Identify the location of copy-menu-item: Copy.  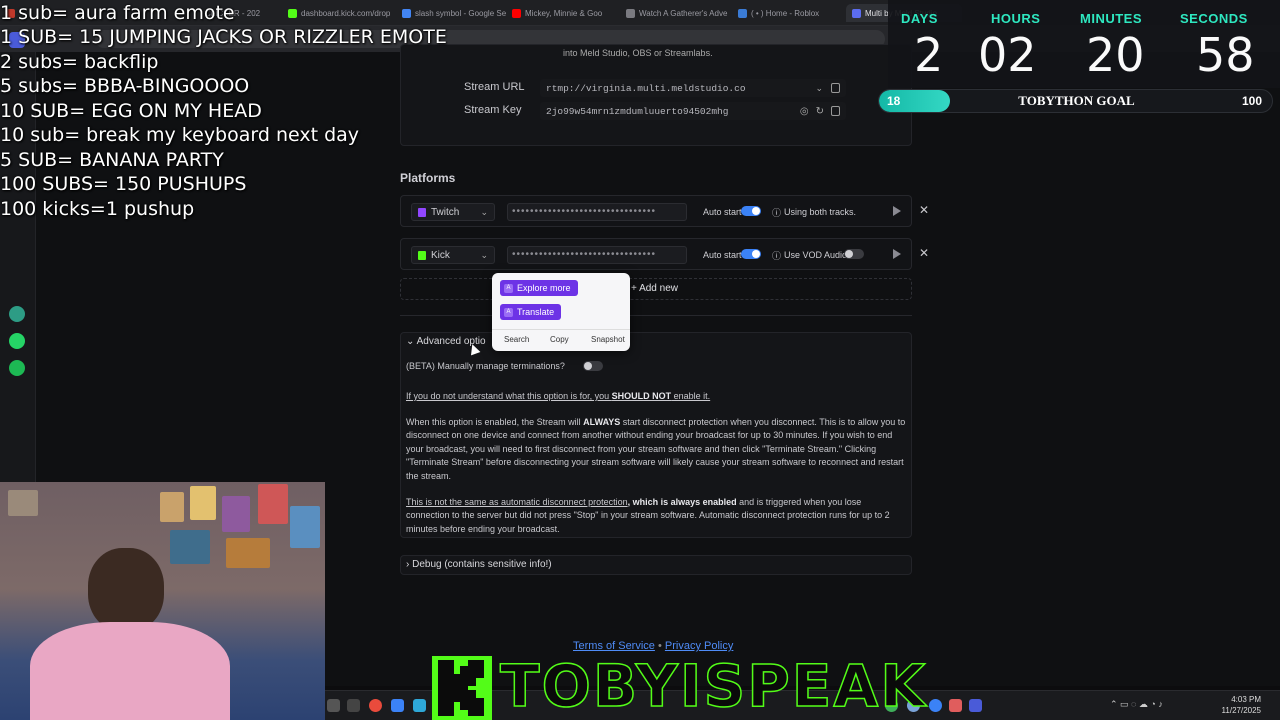
(559, 339).